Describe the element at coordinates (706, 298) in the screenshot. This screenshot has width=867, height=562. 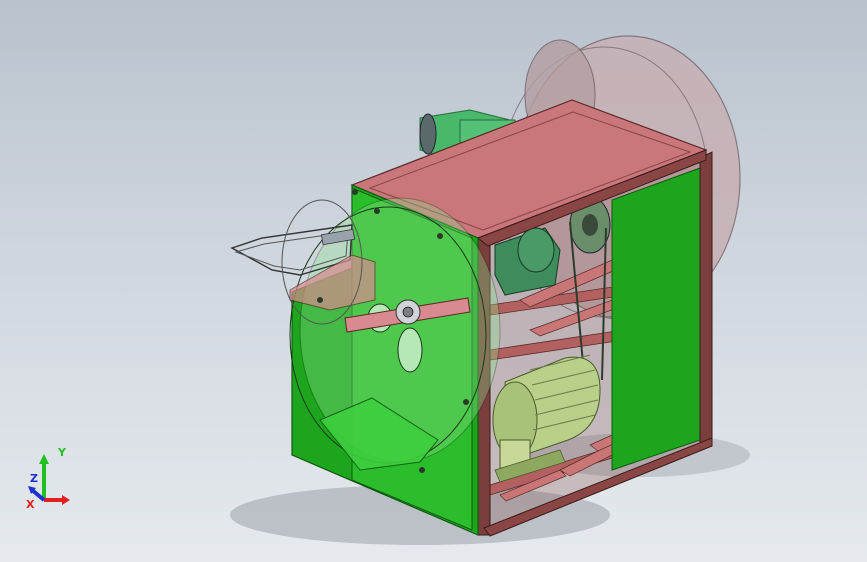
I see `frame-right-post` at that location.